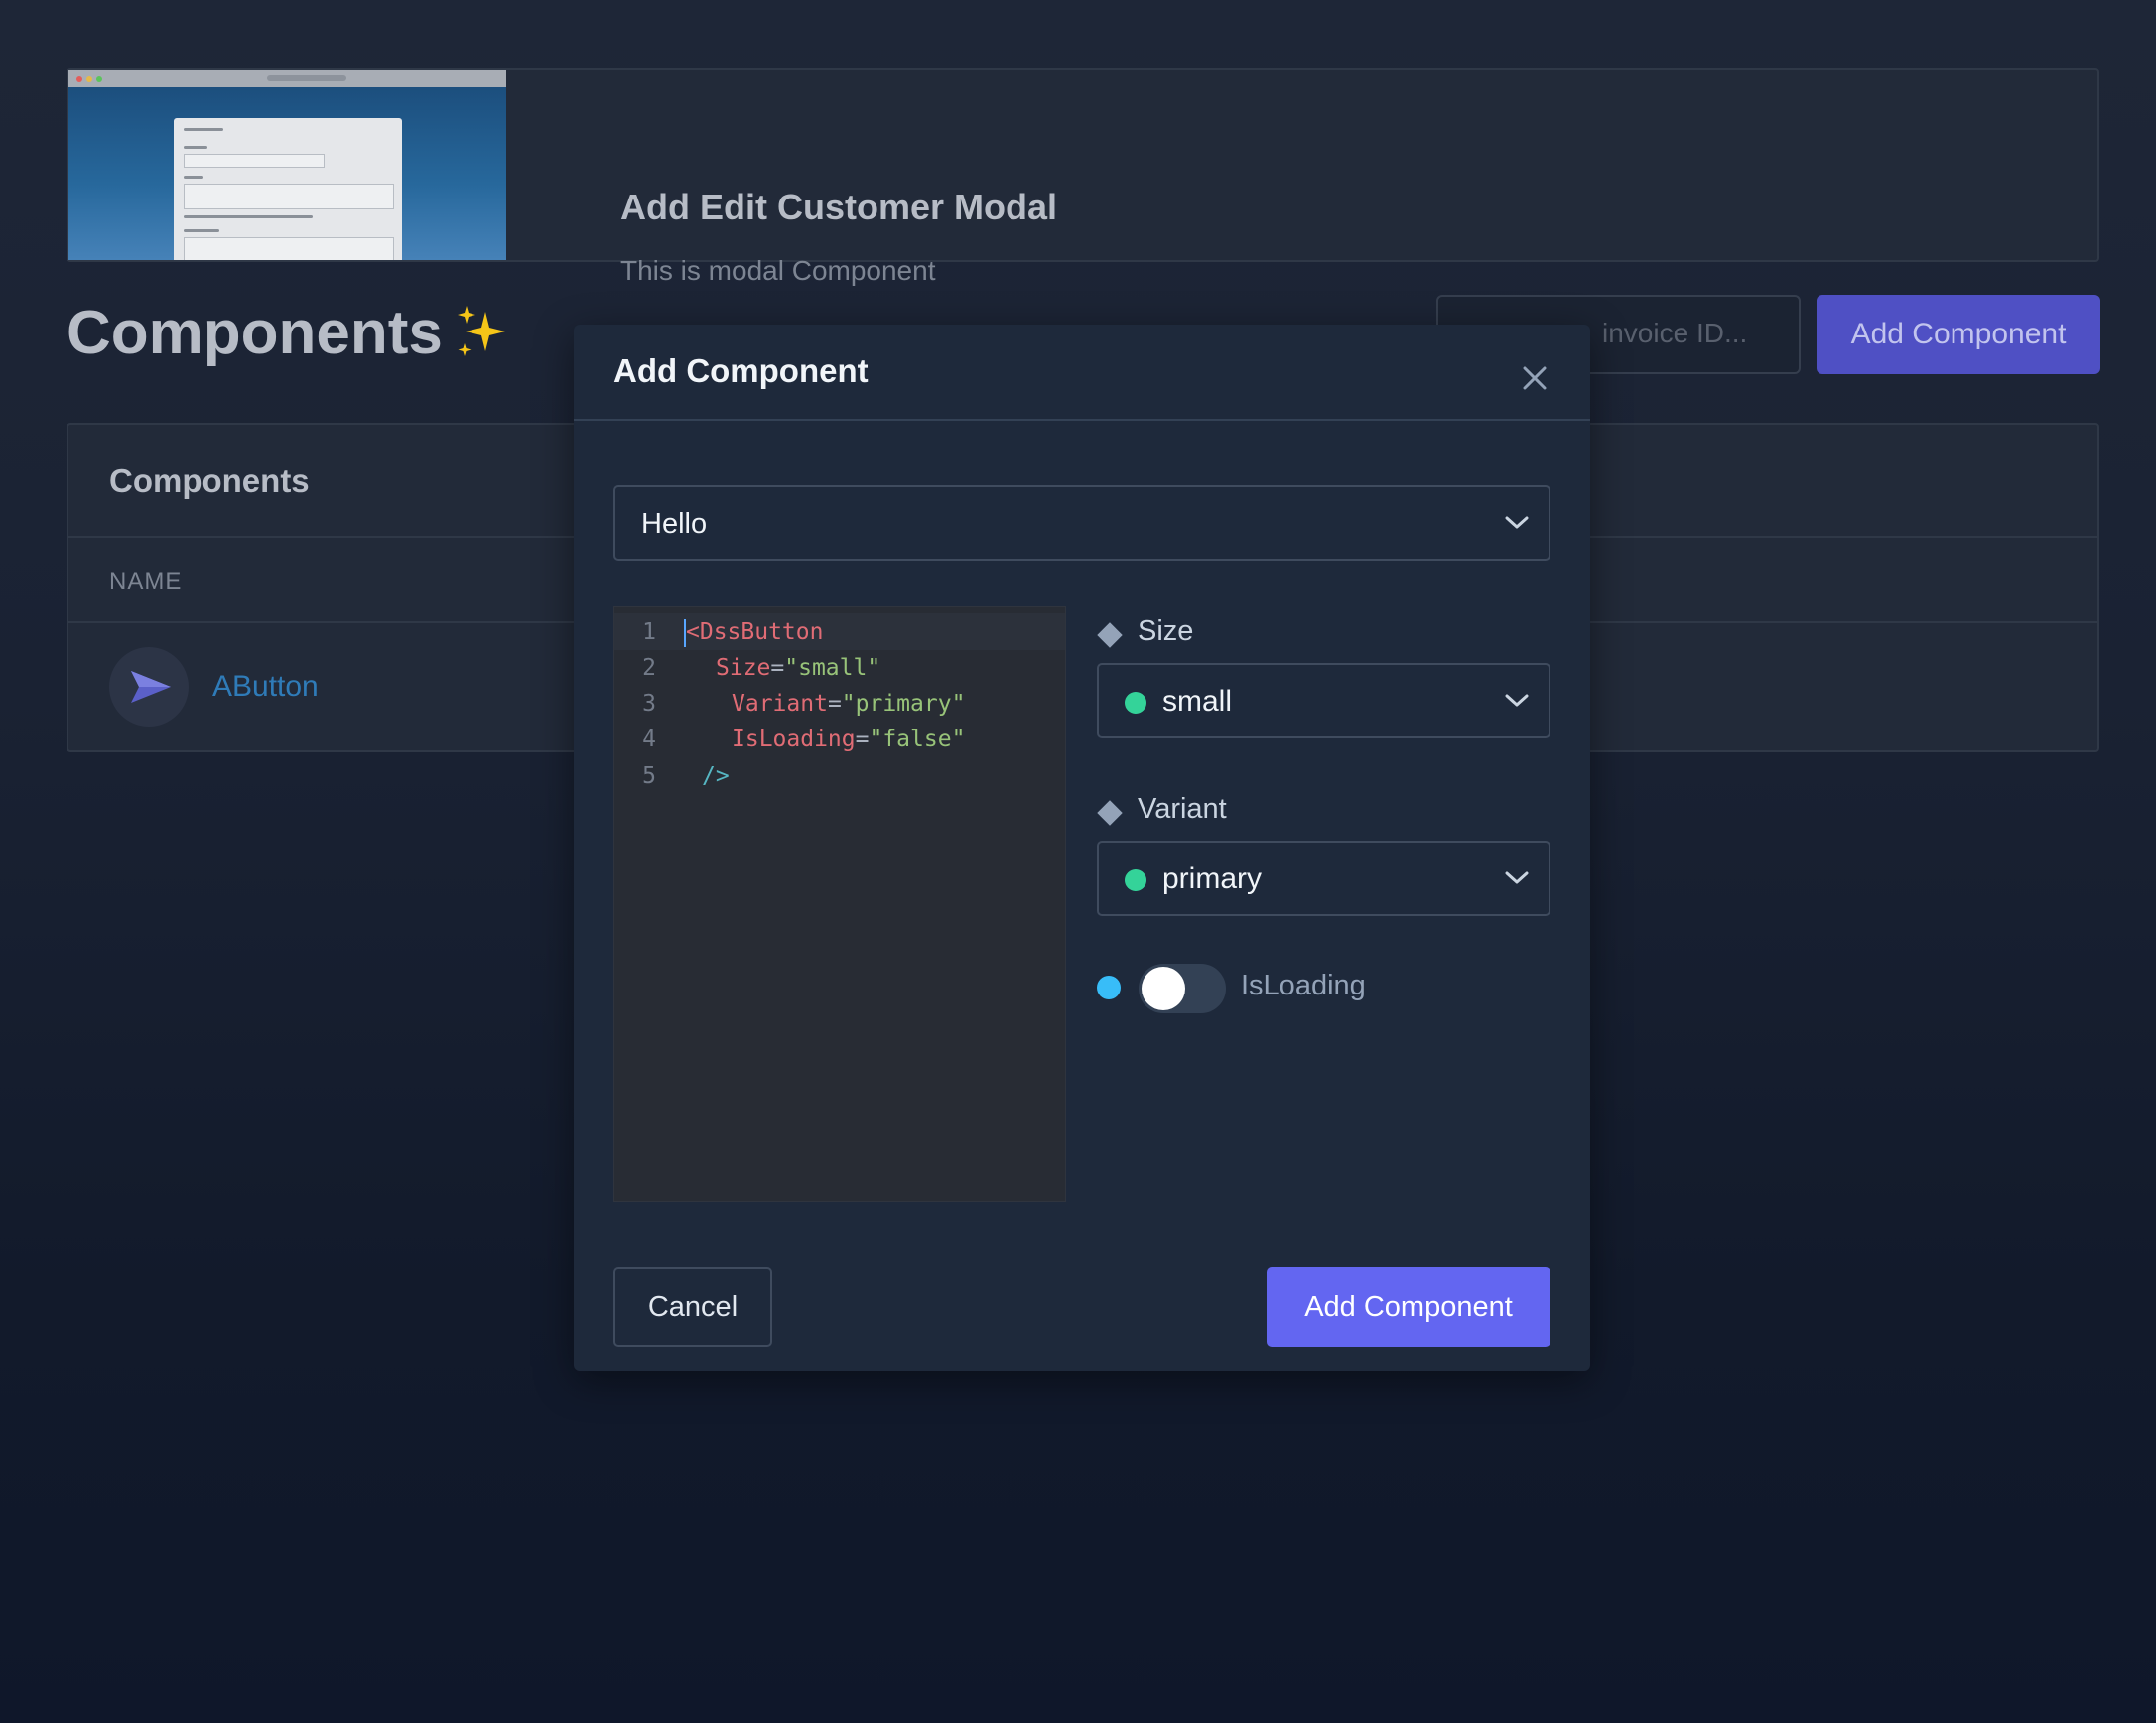 The image size is (2156, 1723). Describe the element at coordinates (1212, 878) in the screenshot. I see `variant-select-value: primary` at that location.